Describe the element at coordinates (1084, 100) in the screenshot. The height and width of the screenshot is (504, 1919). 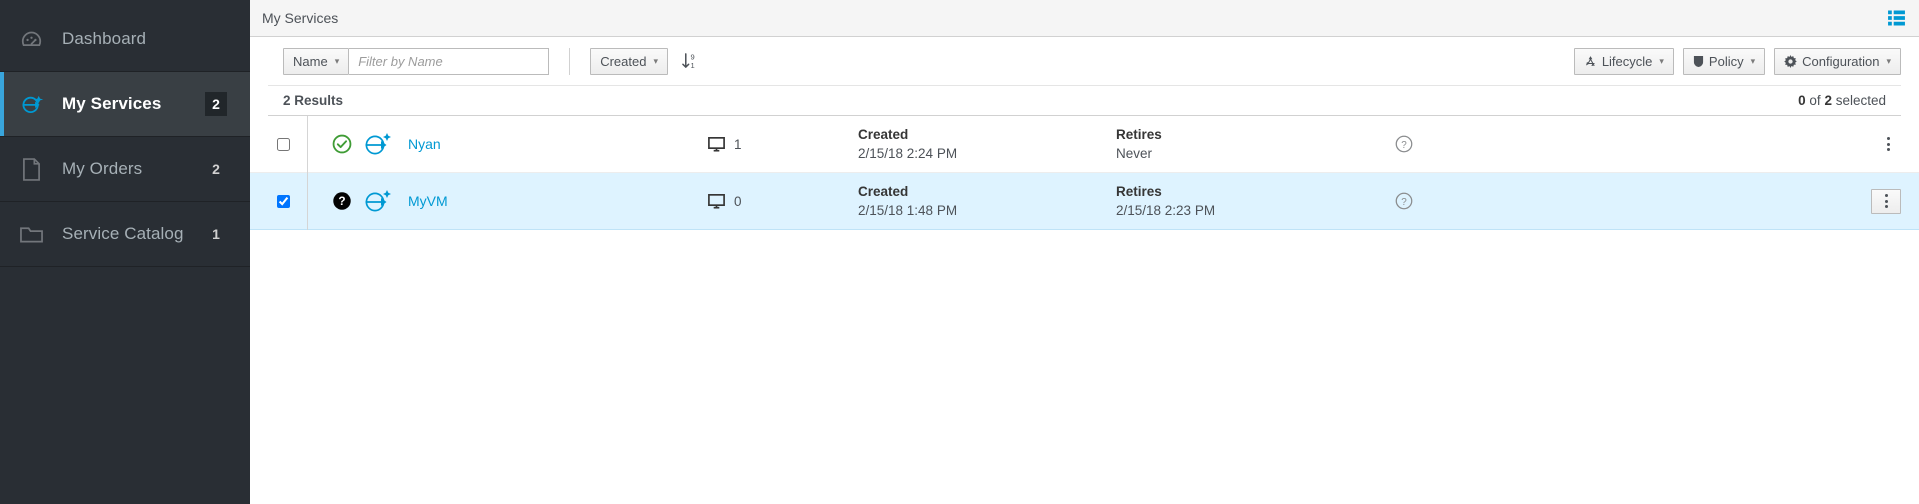
I see `results-bar: 2 Results 0 of 2 selected` at that location.